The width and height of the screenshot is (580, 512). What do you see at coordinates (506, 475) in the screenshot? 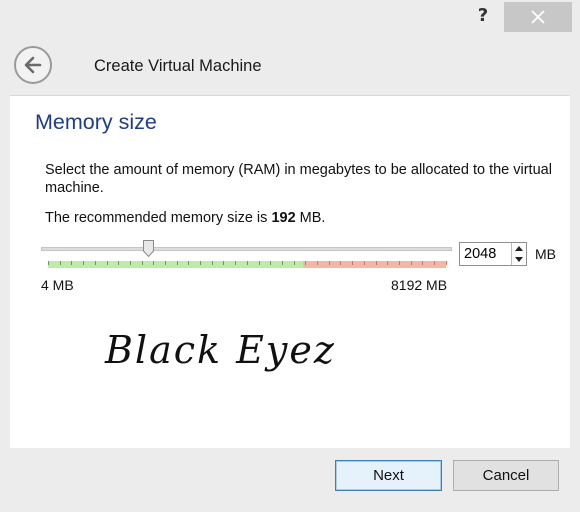
I see `cancel-button: Cancel` at bounding box center [506, 475].